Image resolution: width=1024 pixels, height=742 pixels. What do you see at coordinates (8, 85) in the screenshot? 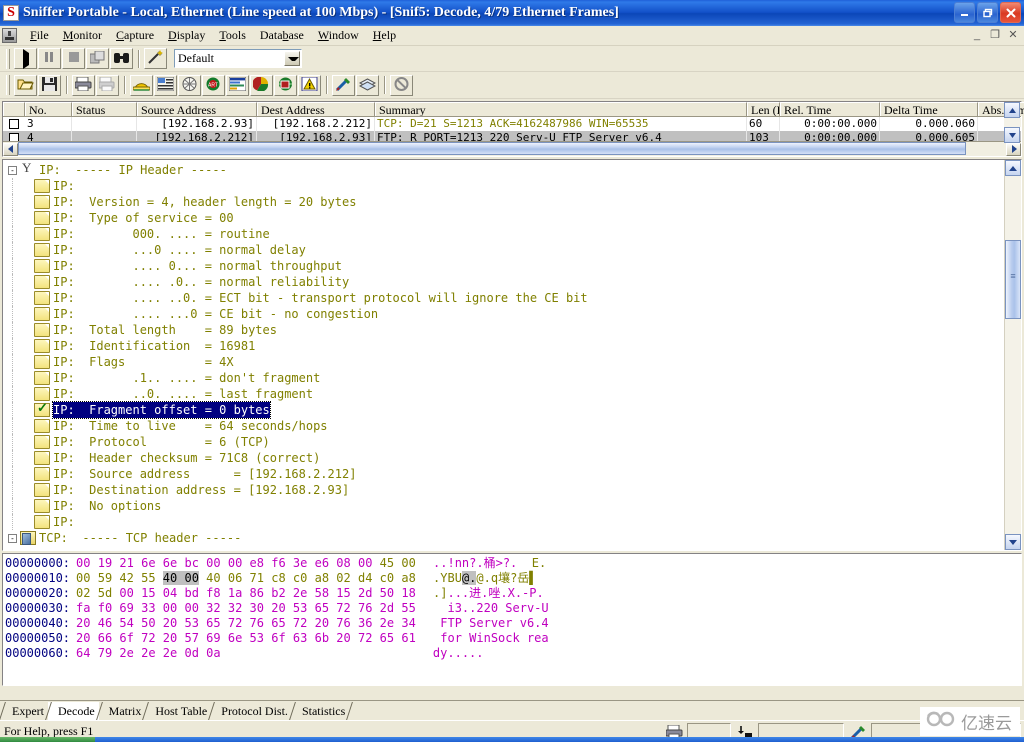
I see `main-toolbar-grip` at bounding box center [8, 85].